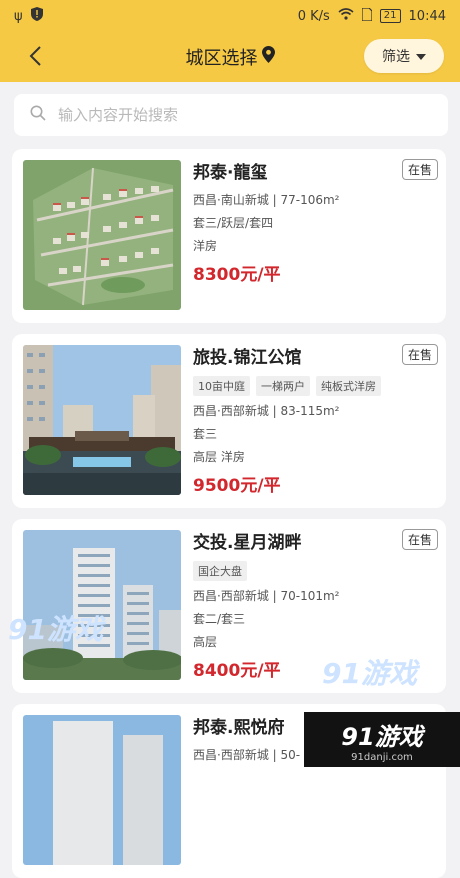 Image resolution: width=460 pixels, height=878 pixels. I want to click on network-speed: 0 K/s, so click(313, 16).